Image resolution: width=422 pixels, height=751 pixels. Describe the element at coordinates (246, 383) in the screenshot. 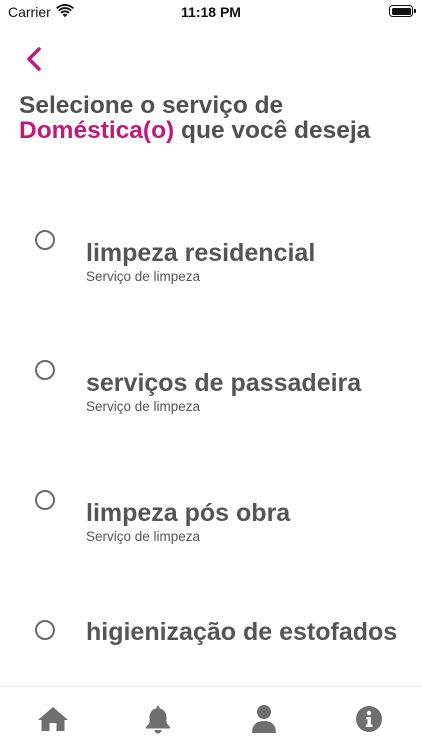

I see `service-title: serviços de passadeira` at that location.